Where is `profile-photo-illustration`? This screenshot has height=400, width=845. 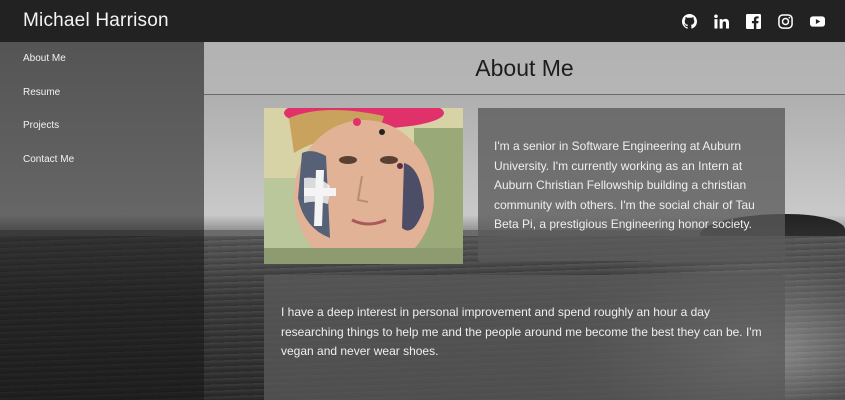
profile-photo-illustration is located at coordinates (363, 186).